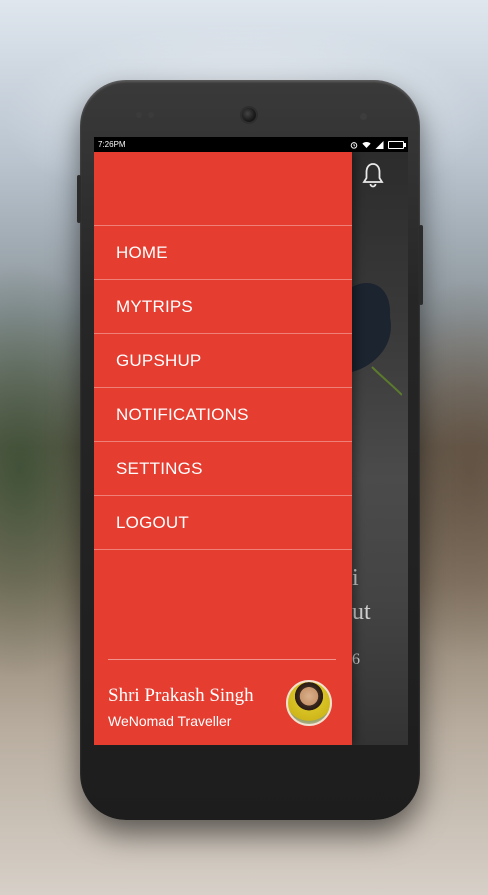 Image resolution: width=488 pixels, height=895 pixels. I want to click on front-camera, so click(249, 115).